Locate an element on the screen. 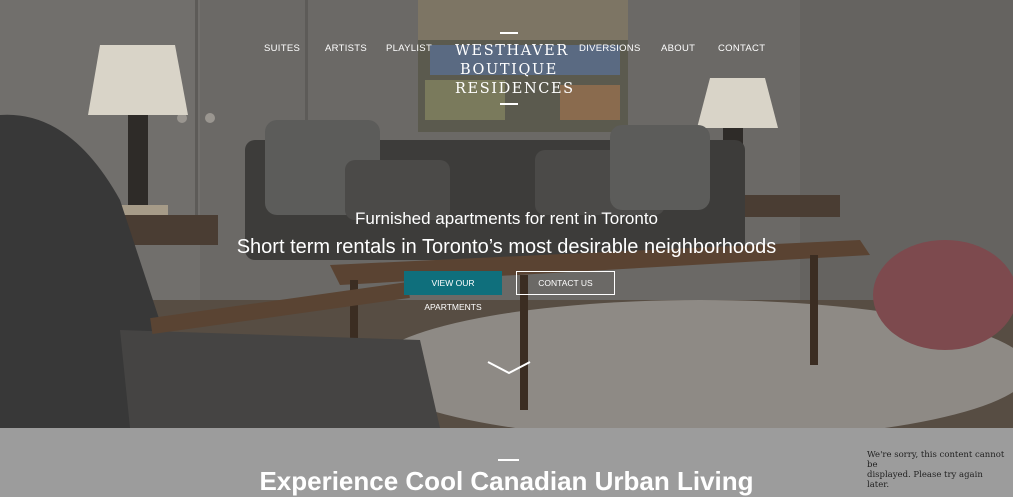 The width and height of the screenshot is (1013, 497). view-apartments-button: VIEW OUR APARTMENTS is located at coordinates (453, 291).